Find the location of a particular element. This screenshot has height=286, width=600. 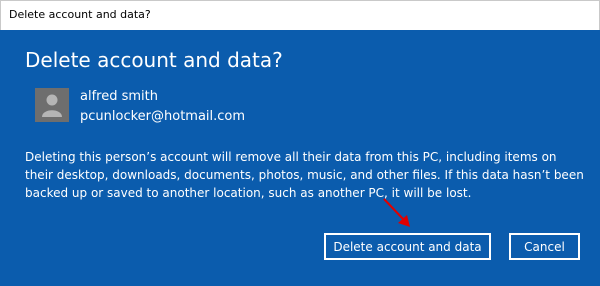

dialog-heading: Delete account and data? is located at coordinates (154, 60).